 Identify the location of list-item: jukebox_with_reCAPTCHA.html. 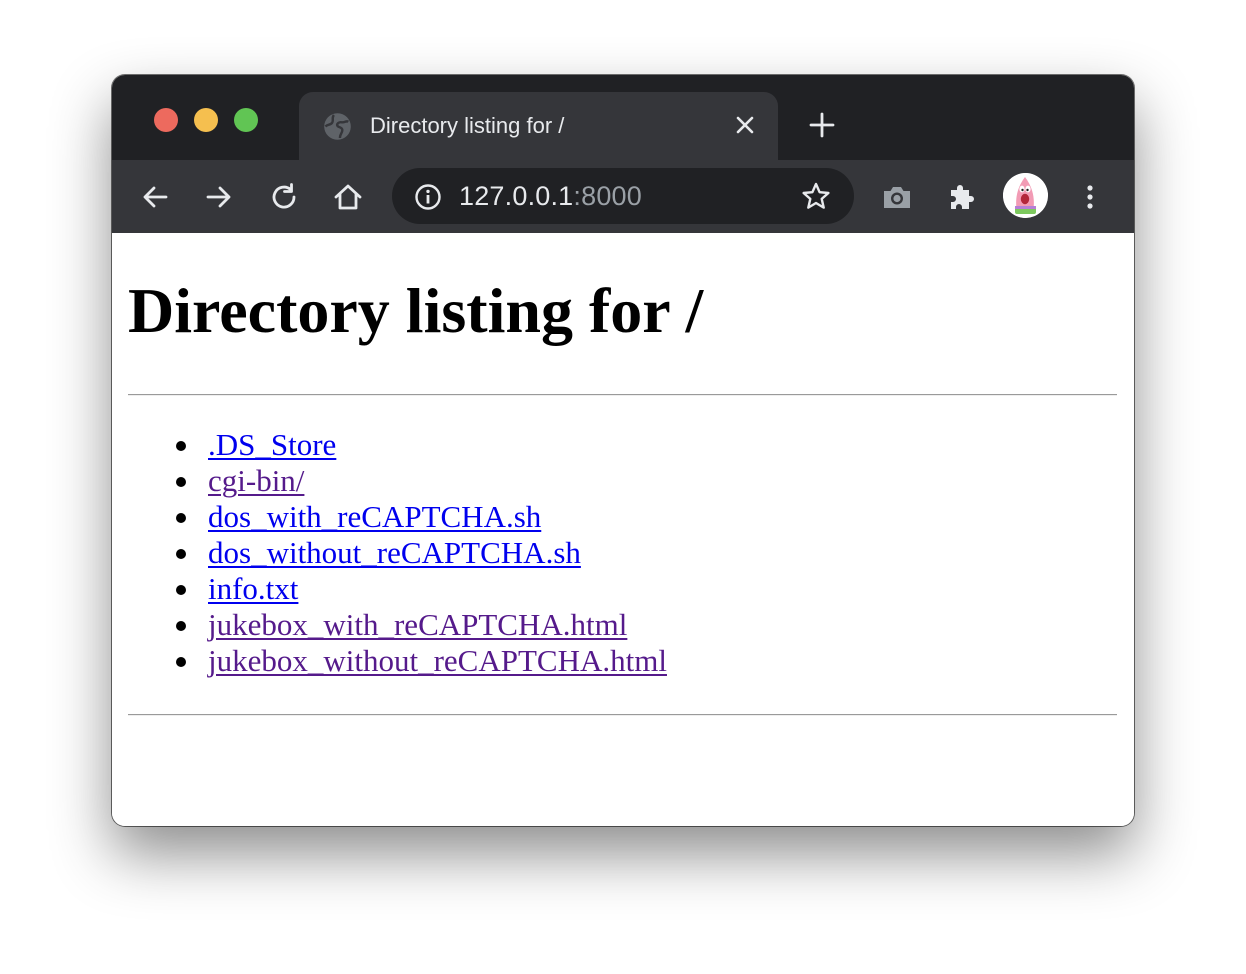
(421, 625).